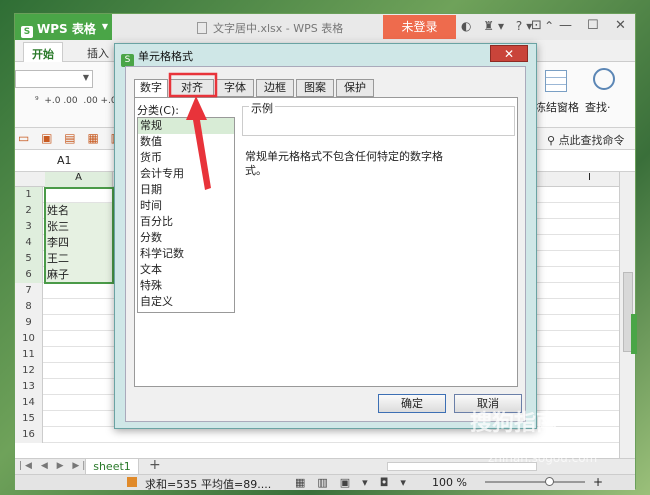 This screenshot has width=650, height=495. I want to click on zoom-slider-knob, so click(549, 481).